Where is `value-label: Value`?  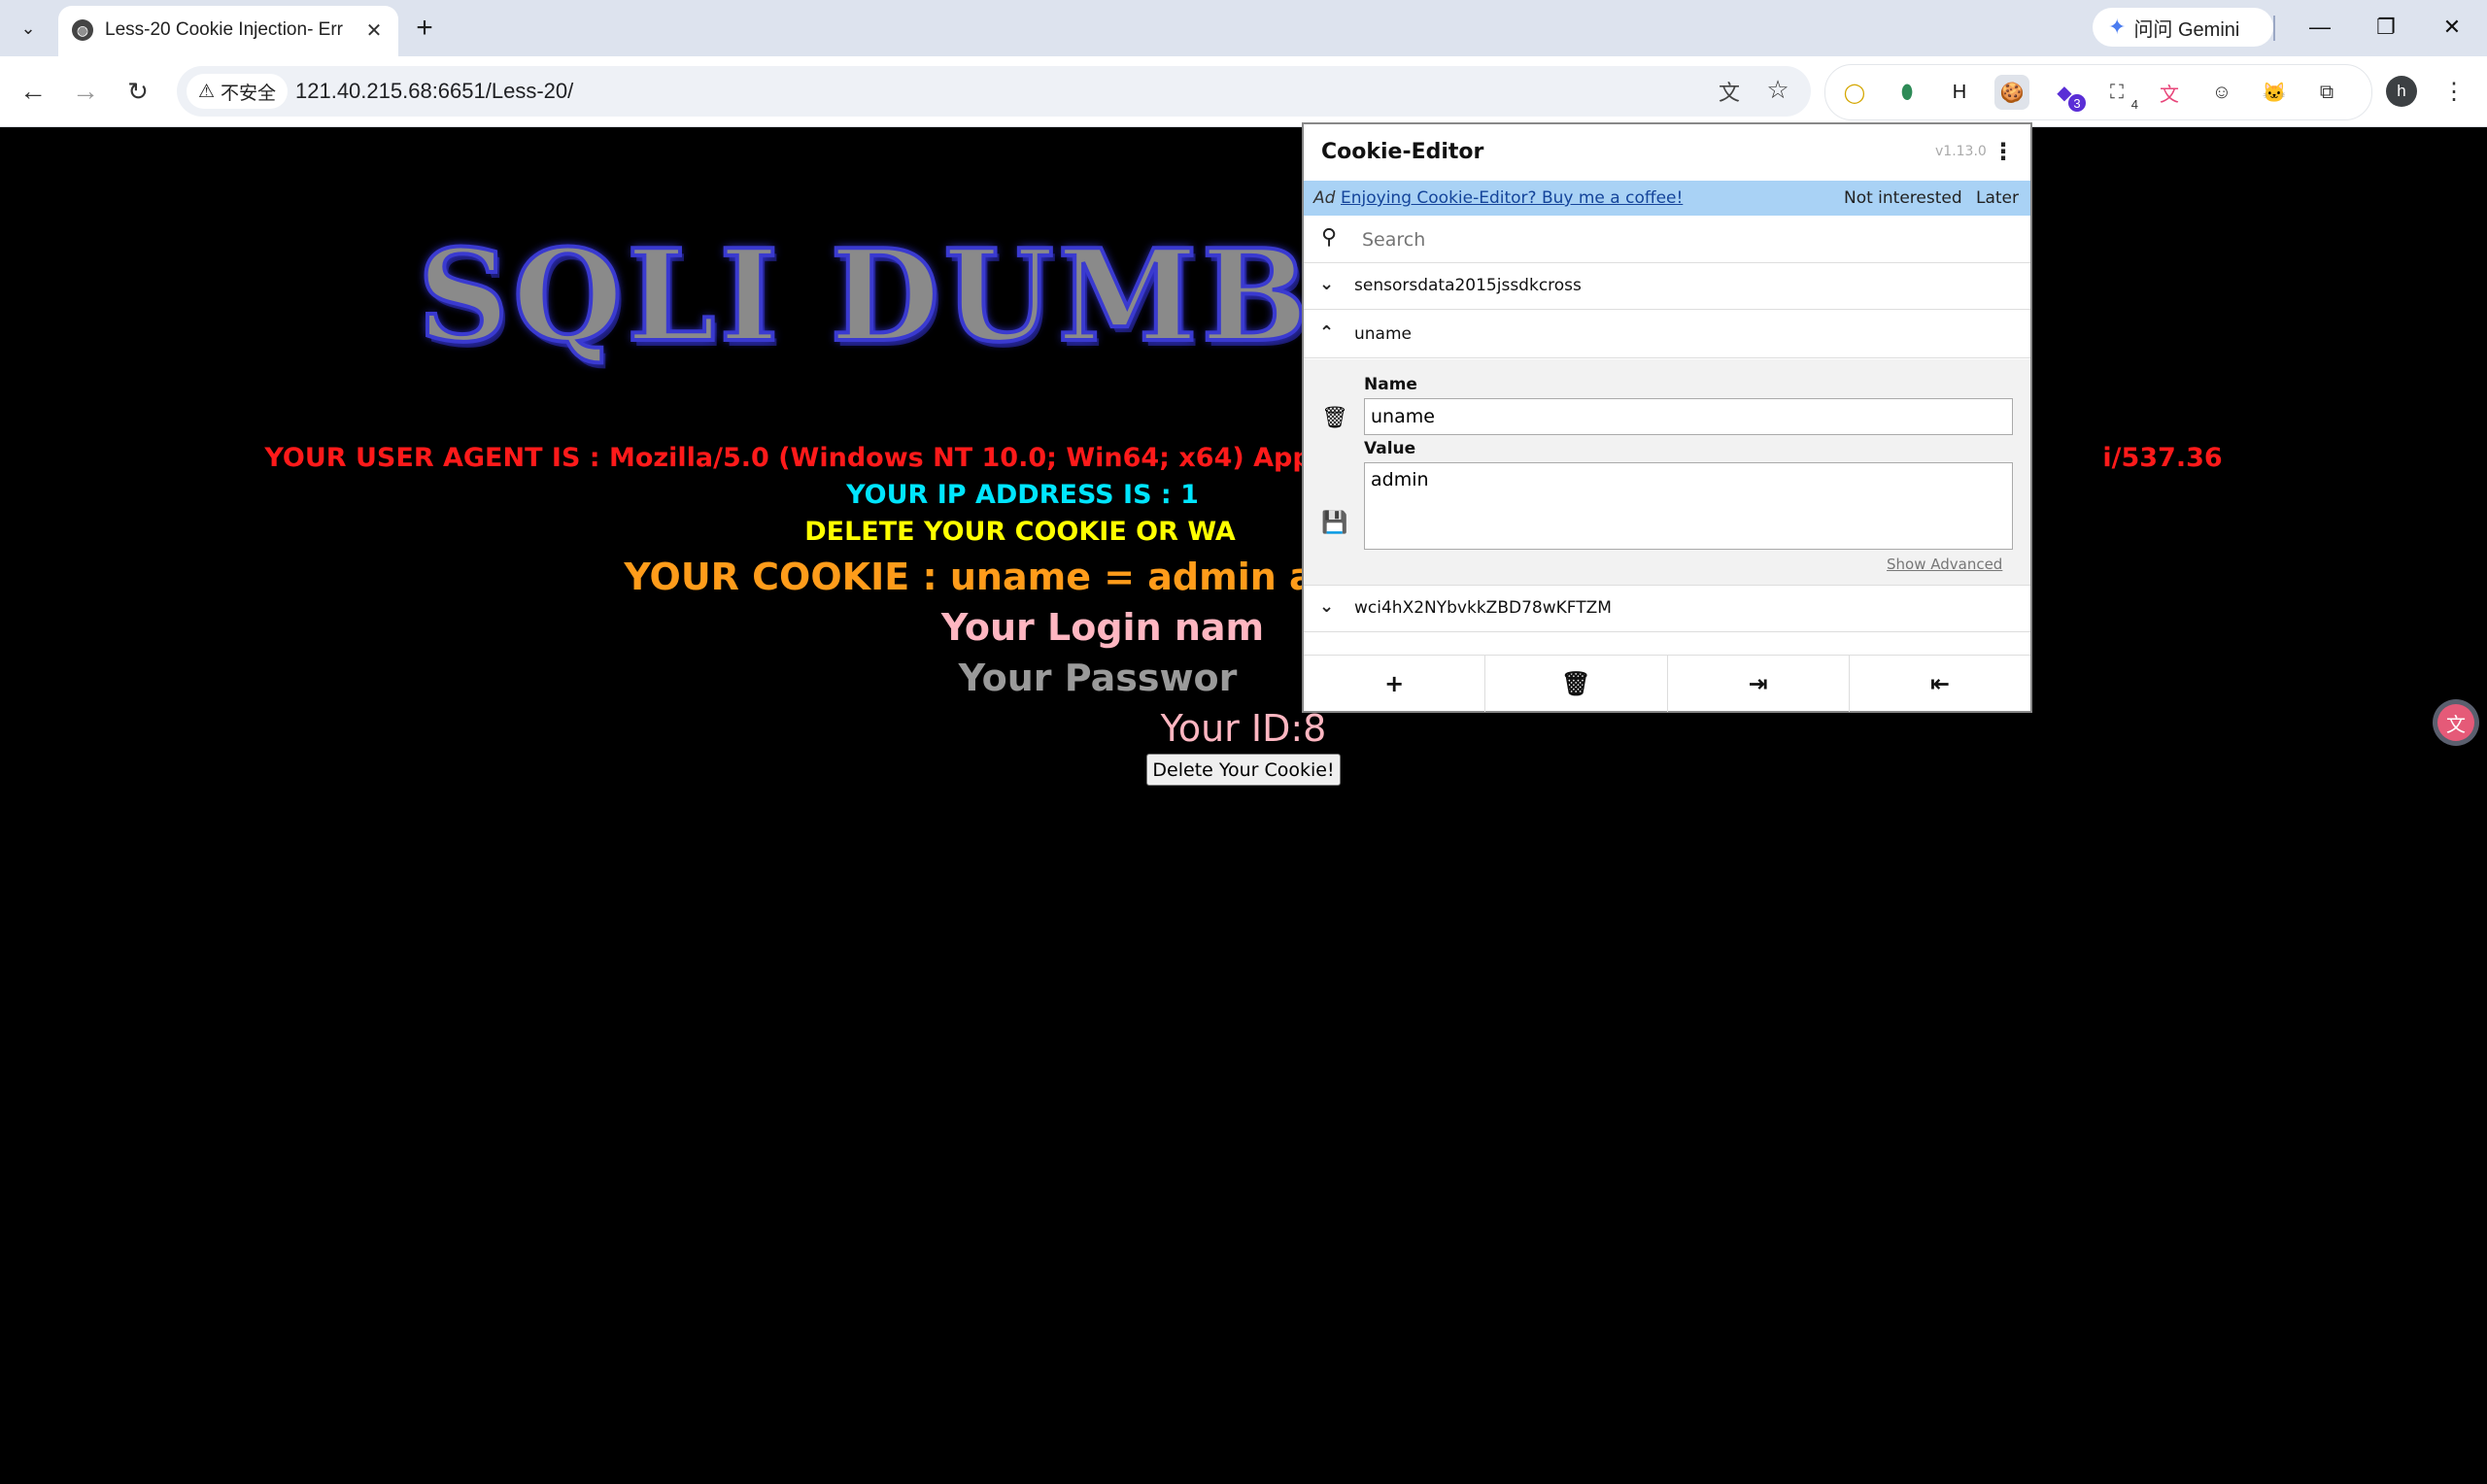
value-label: Value is located at coordinates (1390, 449).